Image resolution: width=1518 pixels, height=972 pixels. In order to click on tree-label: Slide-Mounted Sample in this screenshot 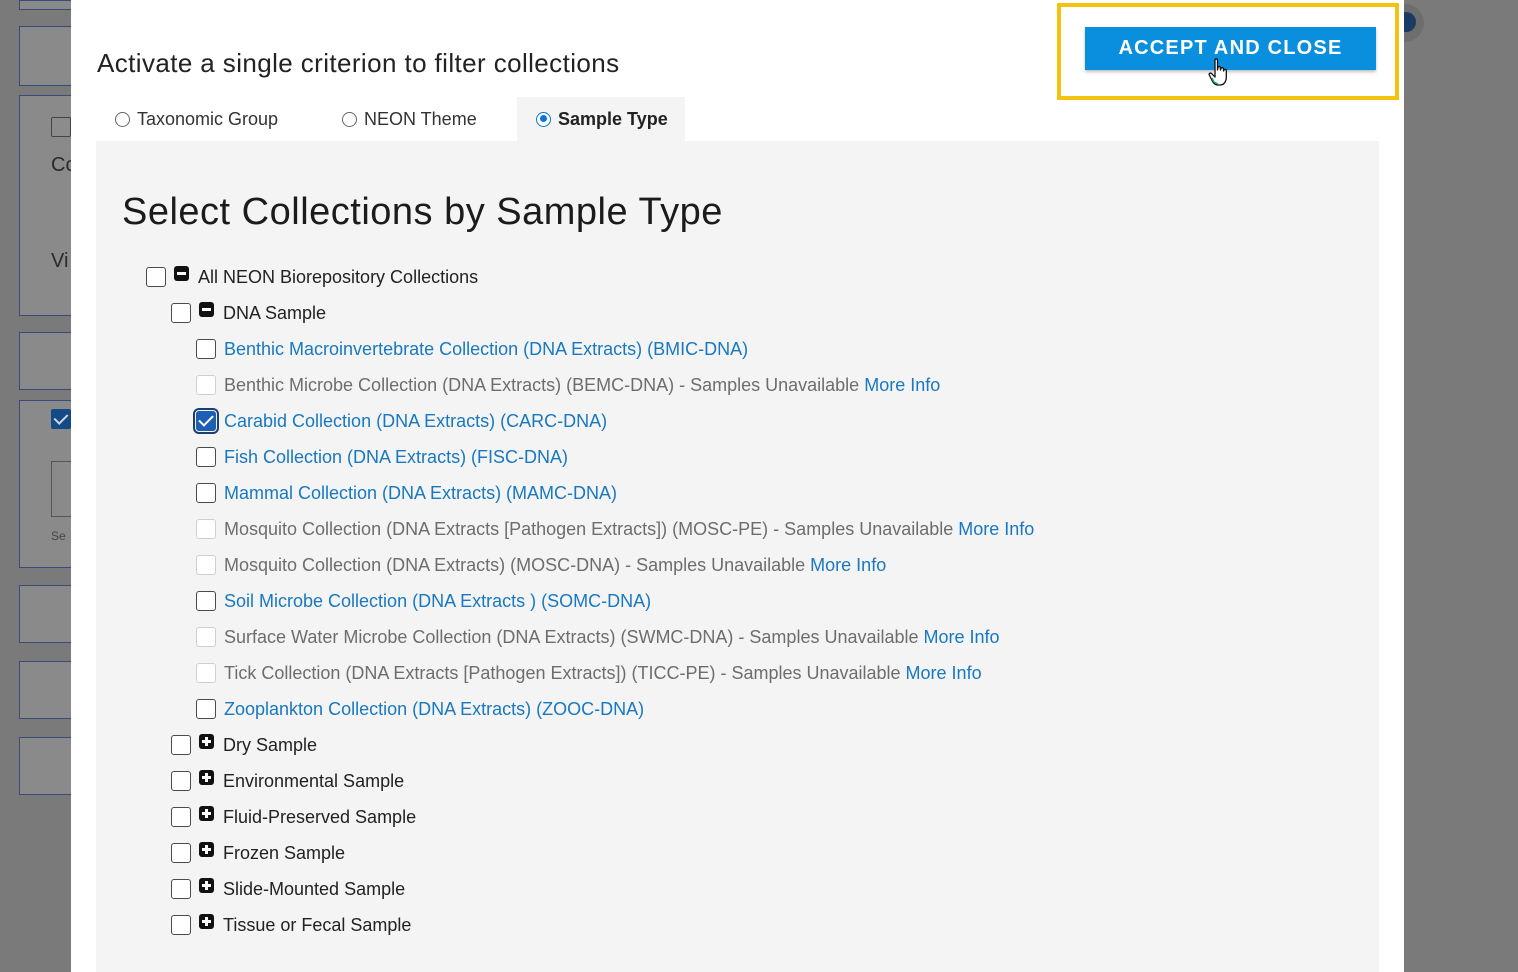, I will do `click(314, 888)`.